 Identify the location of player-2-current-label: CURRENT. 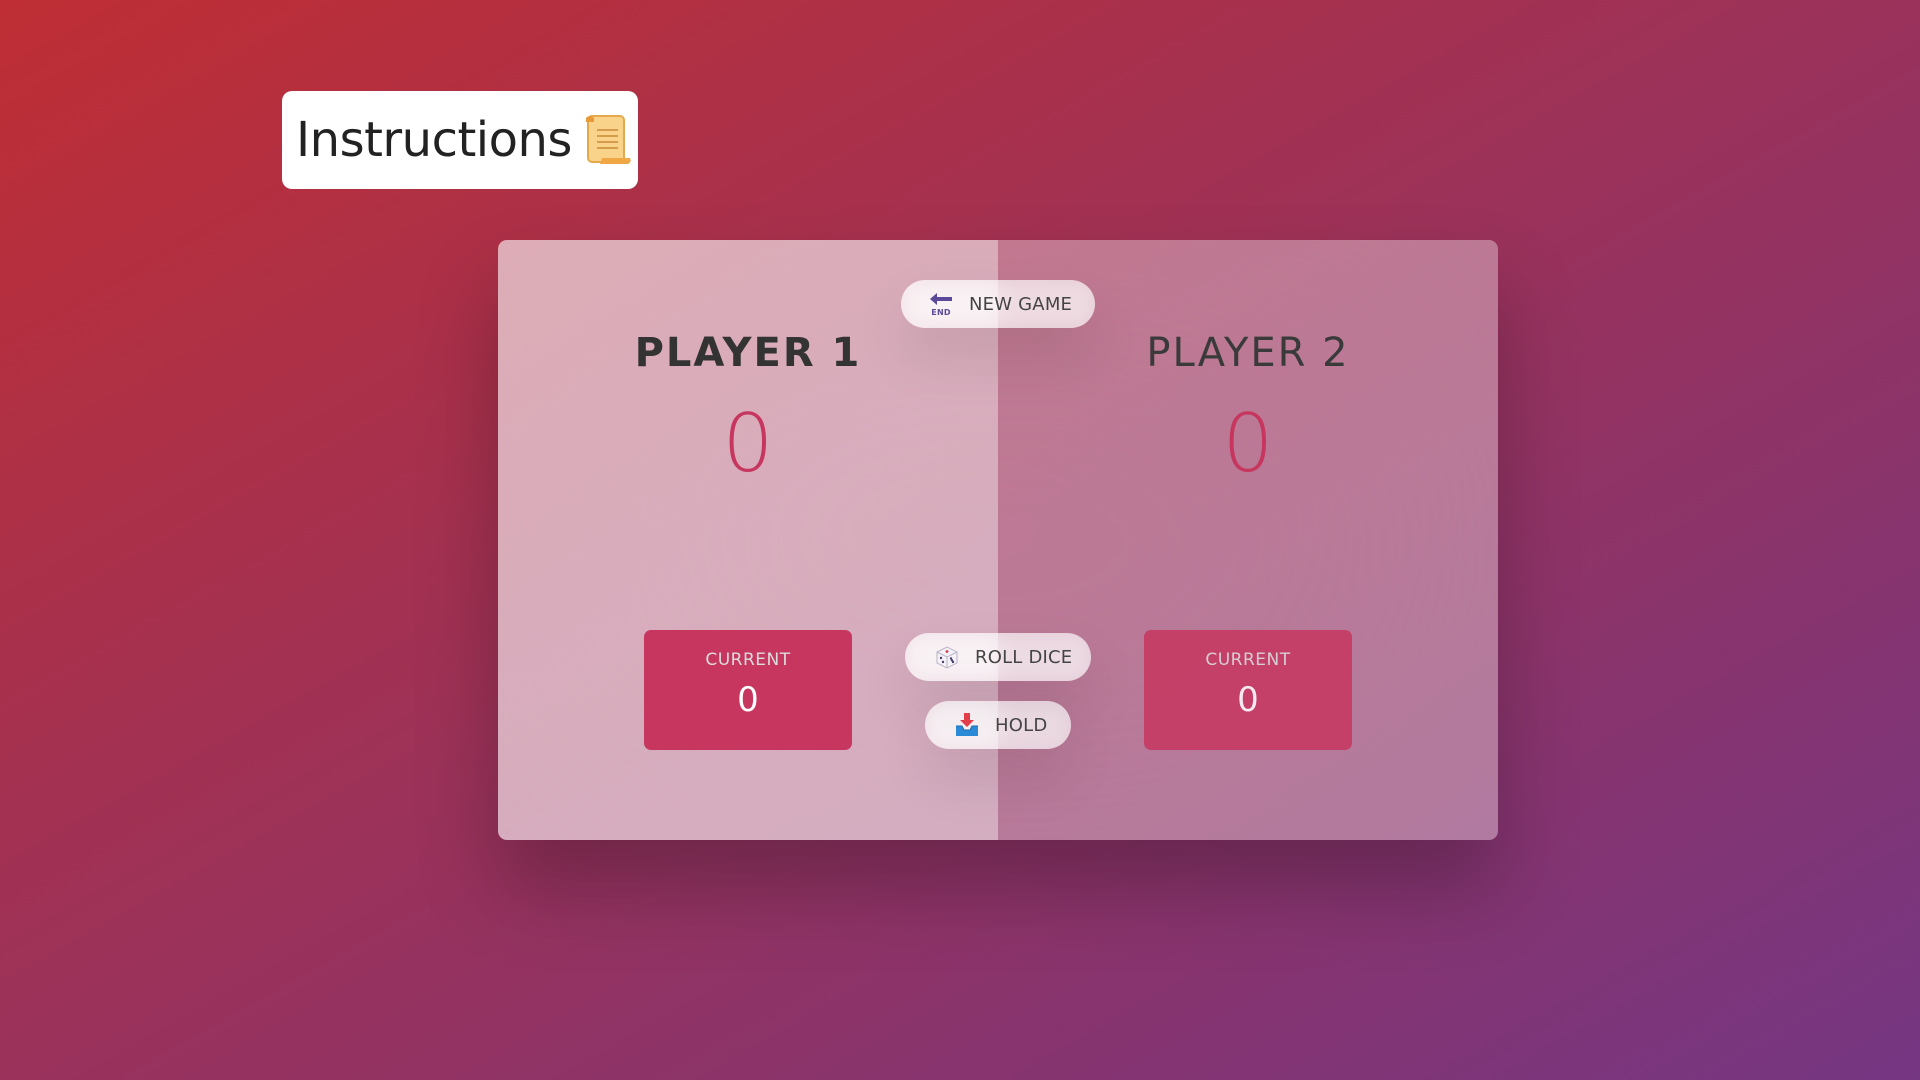
(1248, 660).